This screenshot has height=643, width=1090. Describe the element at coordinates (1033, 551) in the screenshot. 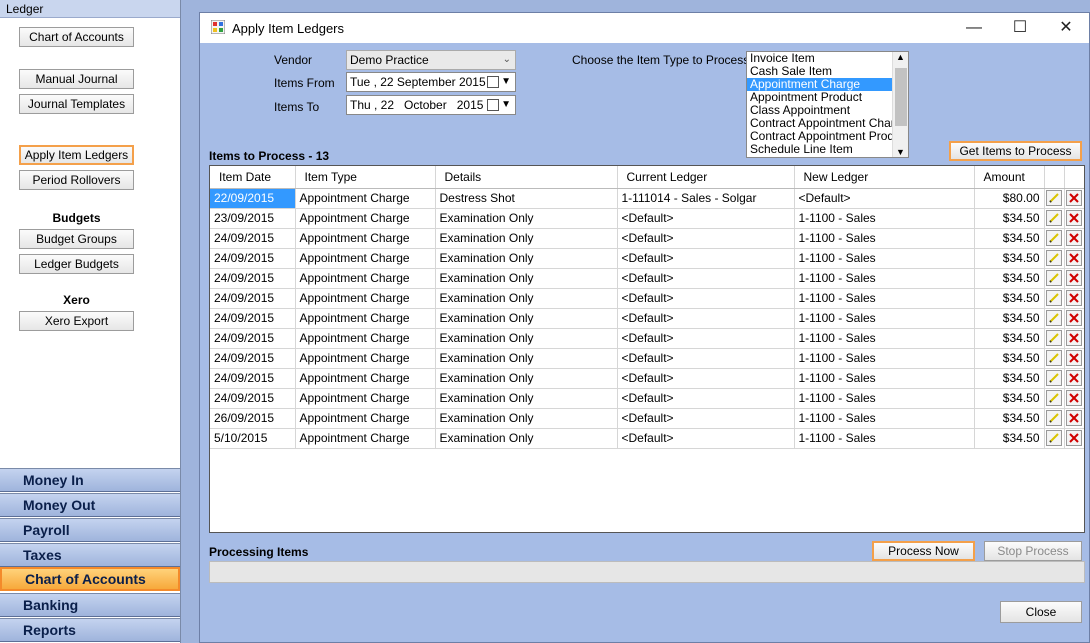

I see `stop-process-button: Stop Process` at that location.